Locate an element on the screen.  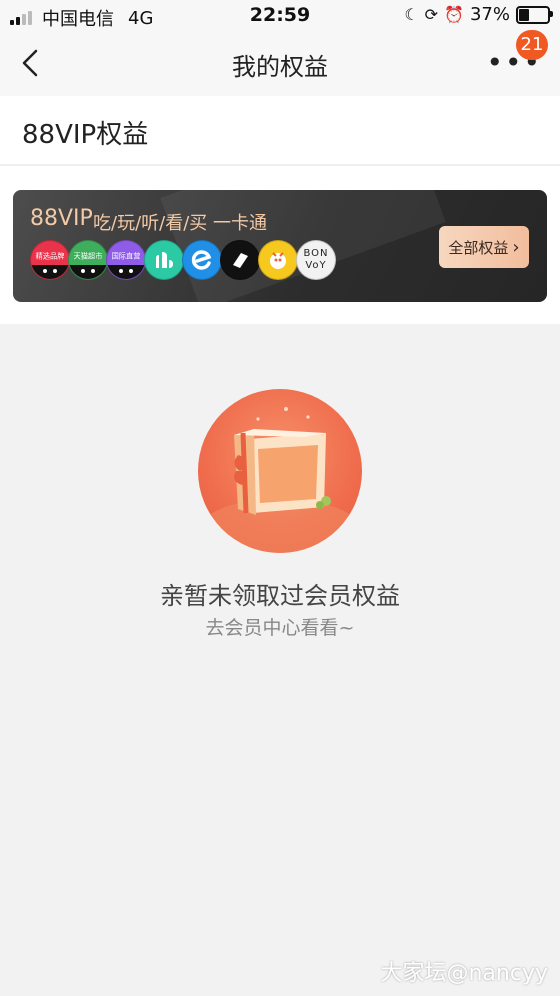
go-member-center-link: 去会员中心看看~ is located at coordinates (280, 626).